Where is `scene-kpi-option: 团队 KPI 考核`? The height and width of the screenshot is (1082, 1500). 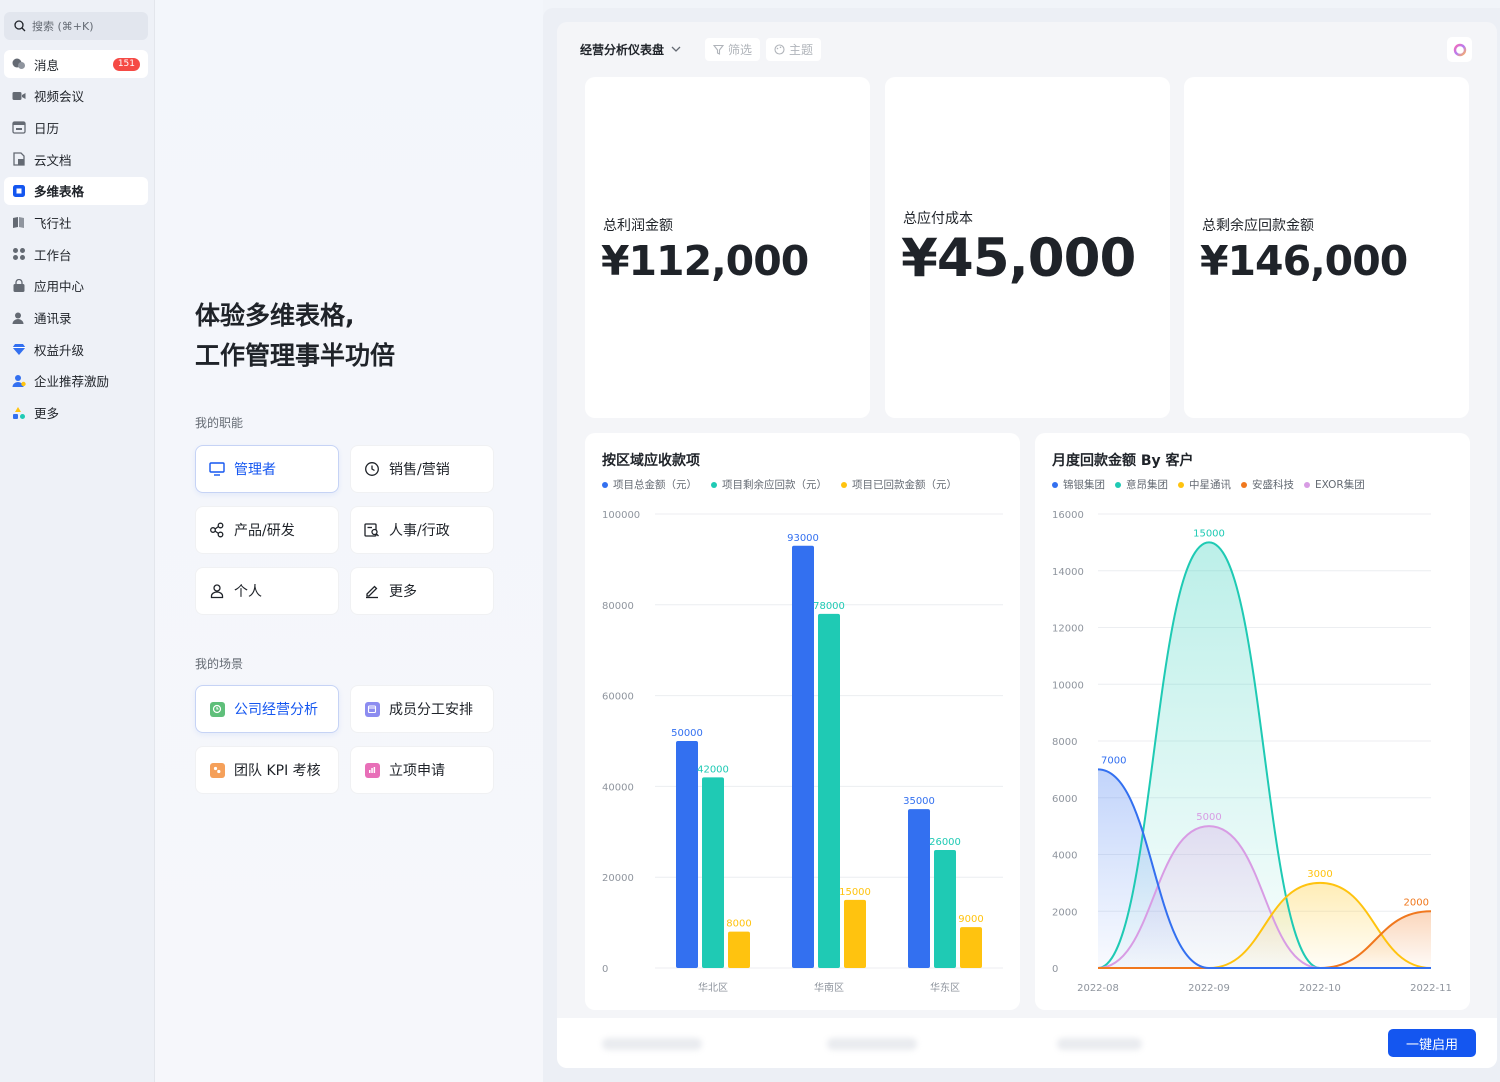
scene-kpi-option: 团队 KPI 考核 is located at coordinates (267, 770).